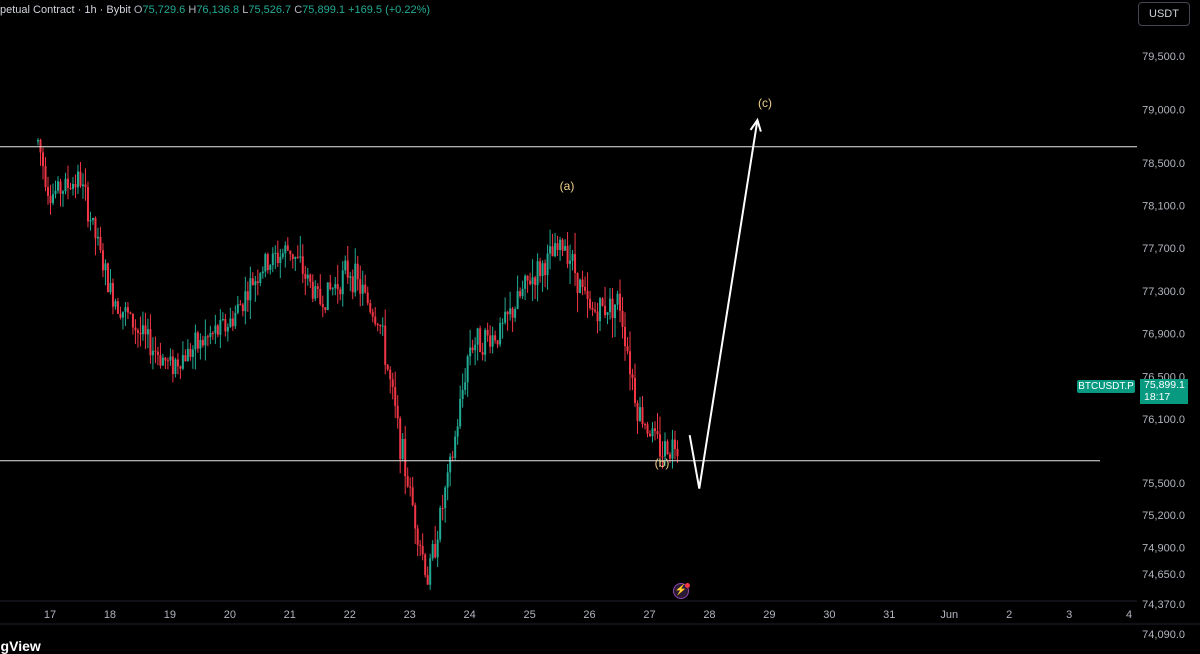  What do you see at coordinates (1163, 516) in the screenshot?
I see `price-scale-label: 75,200.0` at bounding box center [1163, 516].